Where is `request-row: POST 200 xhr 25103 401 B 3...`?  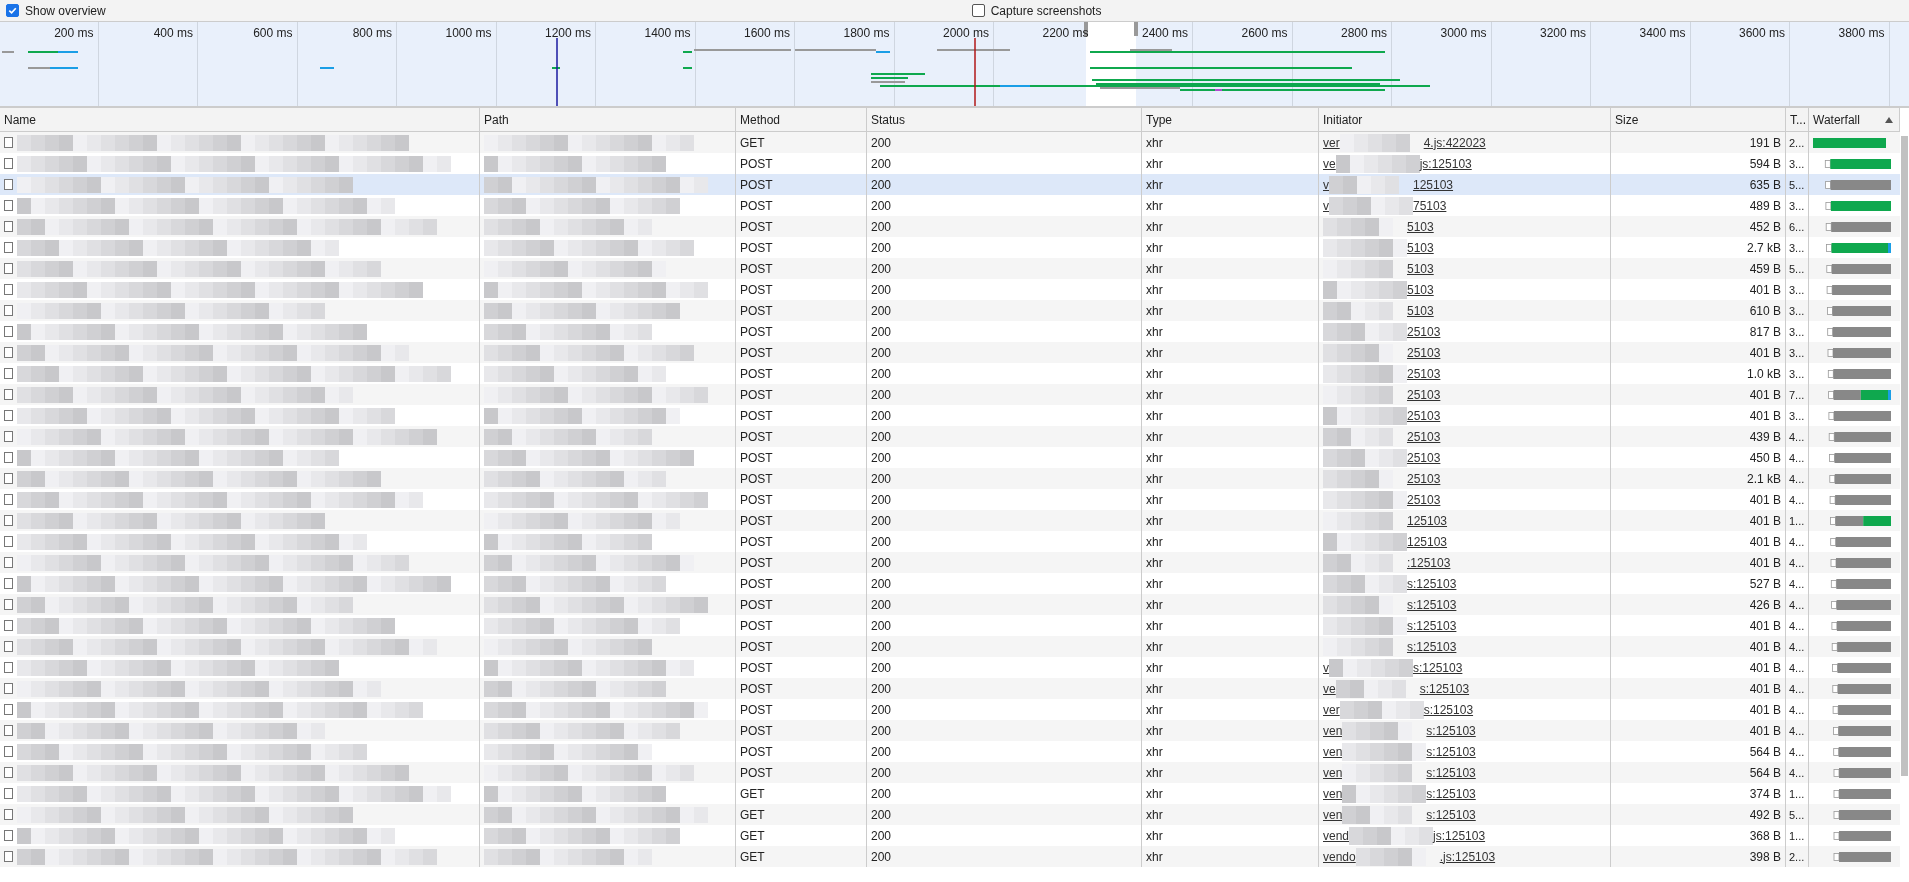
request-row: POST 200 xhr 25103 401 B 3... is located at coordinates (950, 352).